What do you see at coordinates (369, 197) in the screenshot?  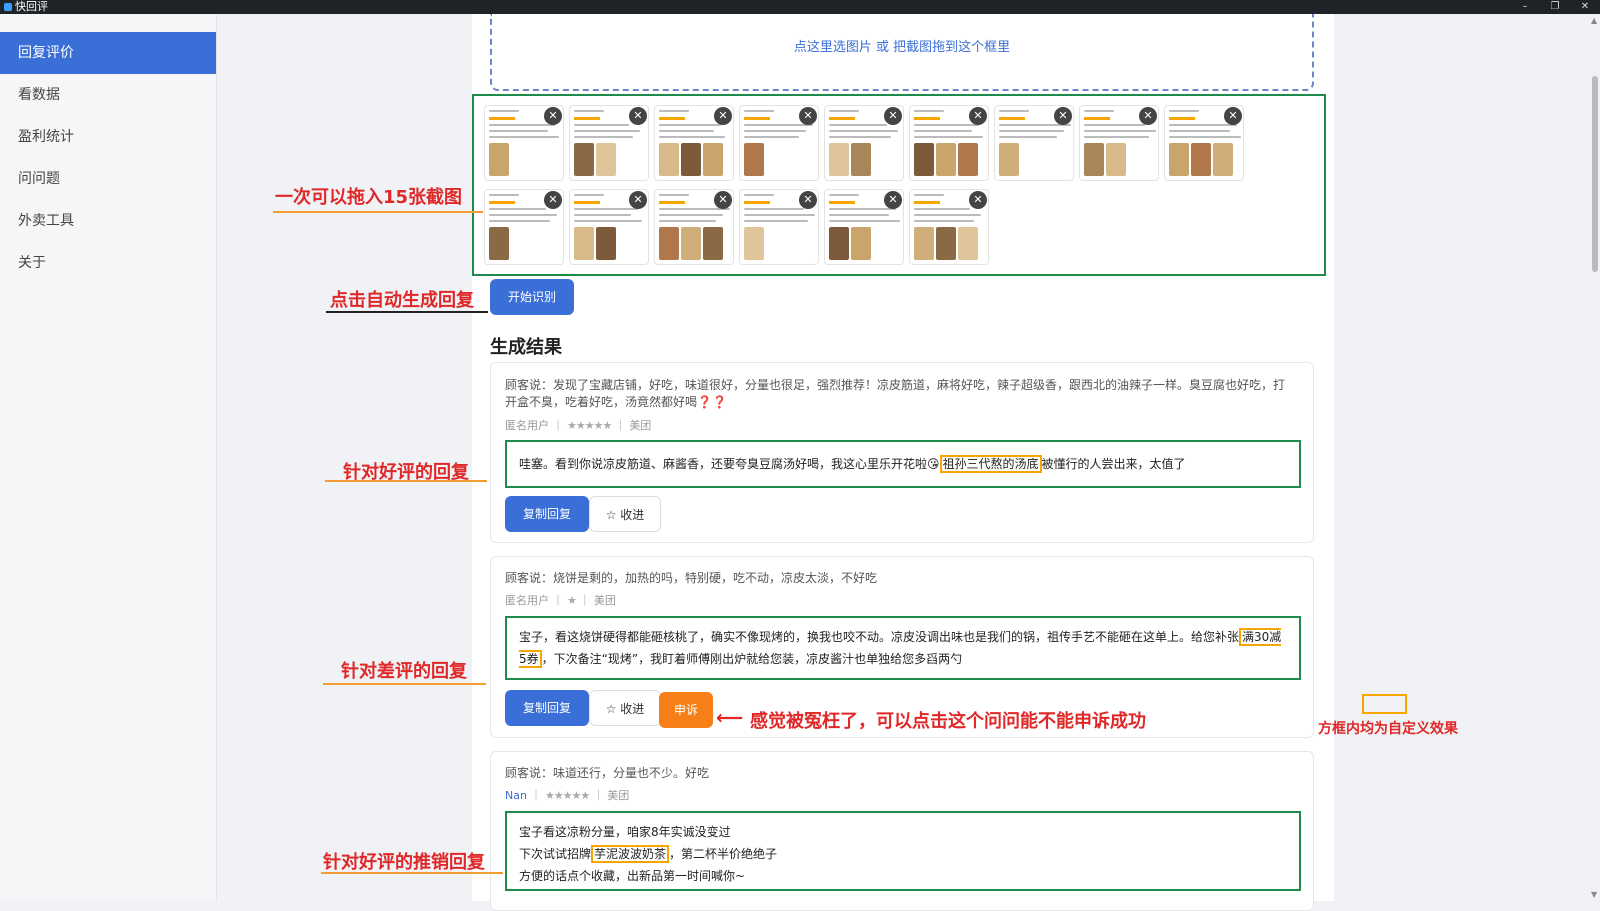 I see `annotation-drag15: 一次可以拖入15张截图` at bounding box center [369, 197].